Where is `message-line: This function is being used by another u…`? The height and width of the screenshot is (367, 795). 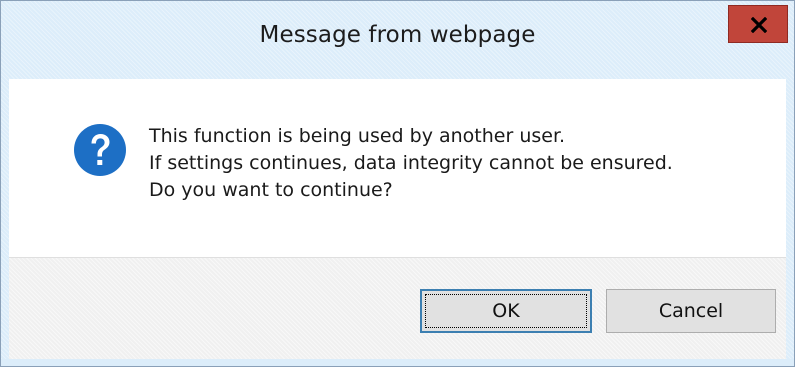 message-line: This function is being used by another u… is located at coordinates (357, 136).